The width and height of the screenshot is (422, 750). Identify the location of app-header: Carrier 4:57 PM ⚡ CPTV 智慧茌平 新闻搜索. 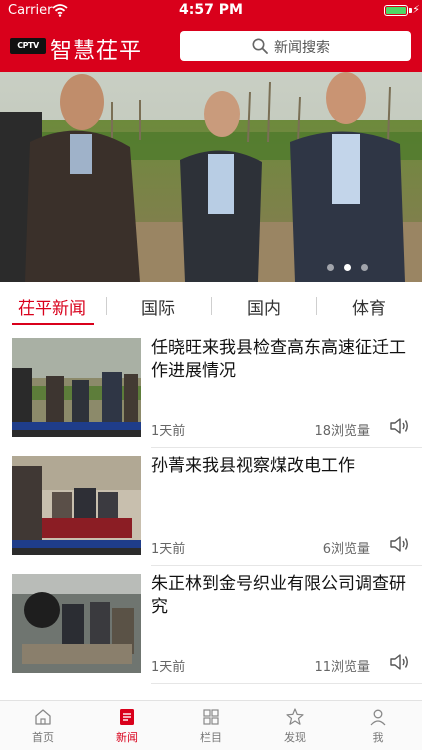
(211, 36).